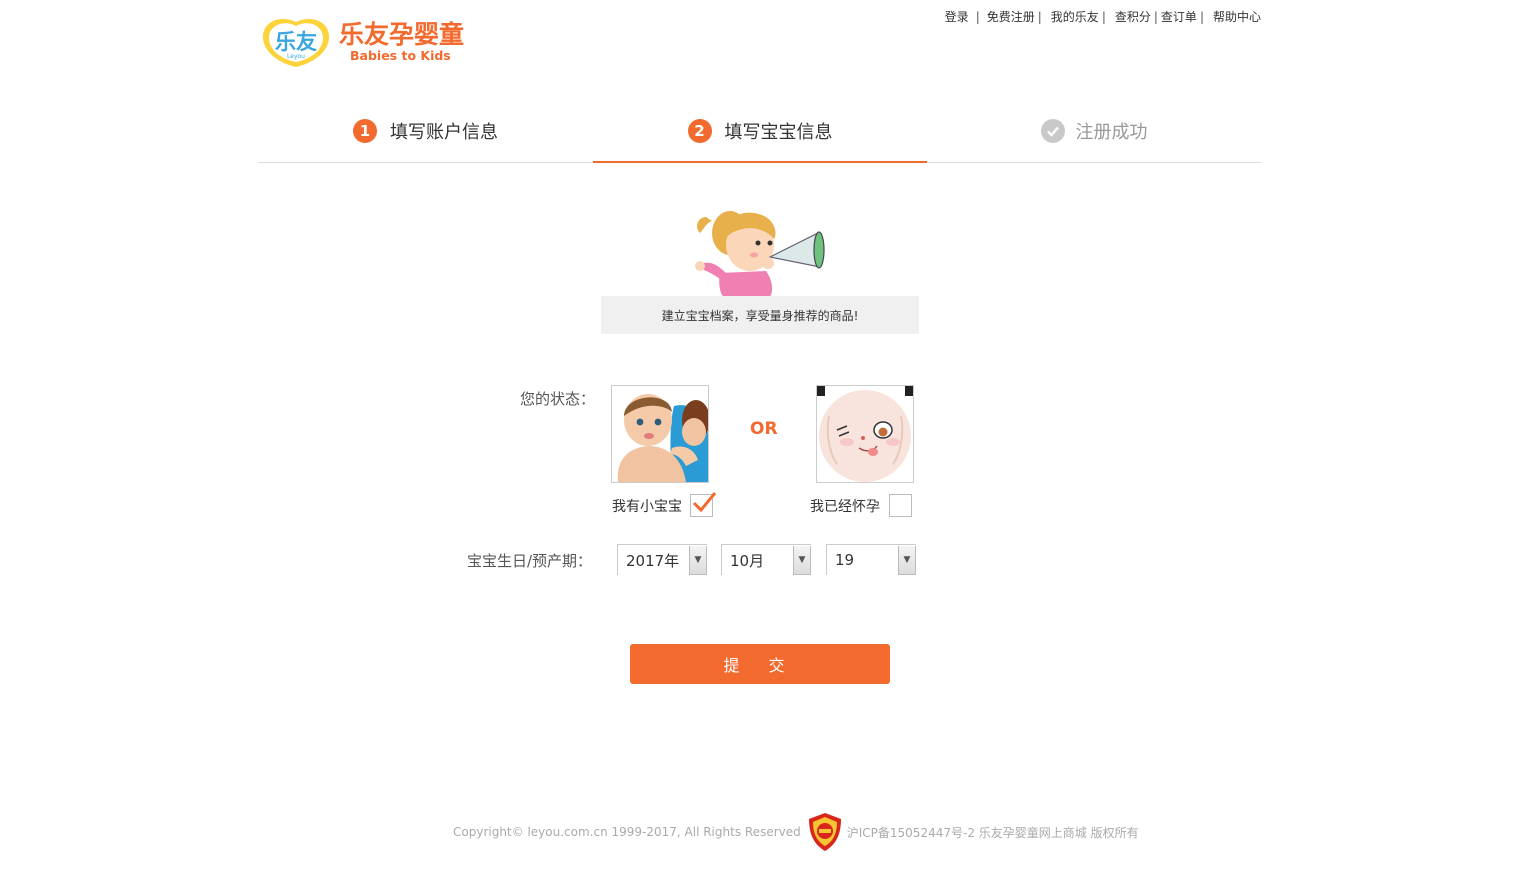 This screenshot has height=888, width=1519. What do you see at coordinates (365, 131) in the screenshot?
I see `step-number-1: 1` at bounding box center [365, 131].